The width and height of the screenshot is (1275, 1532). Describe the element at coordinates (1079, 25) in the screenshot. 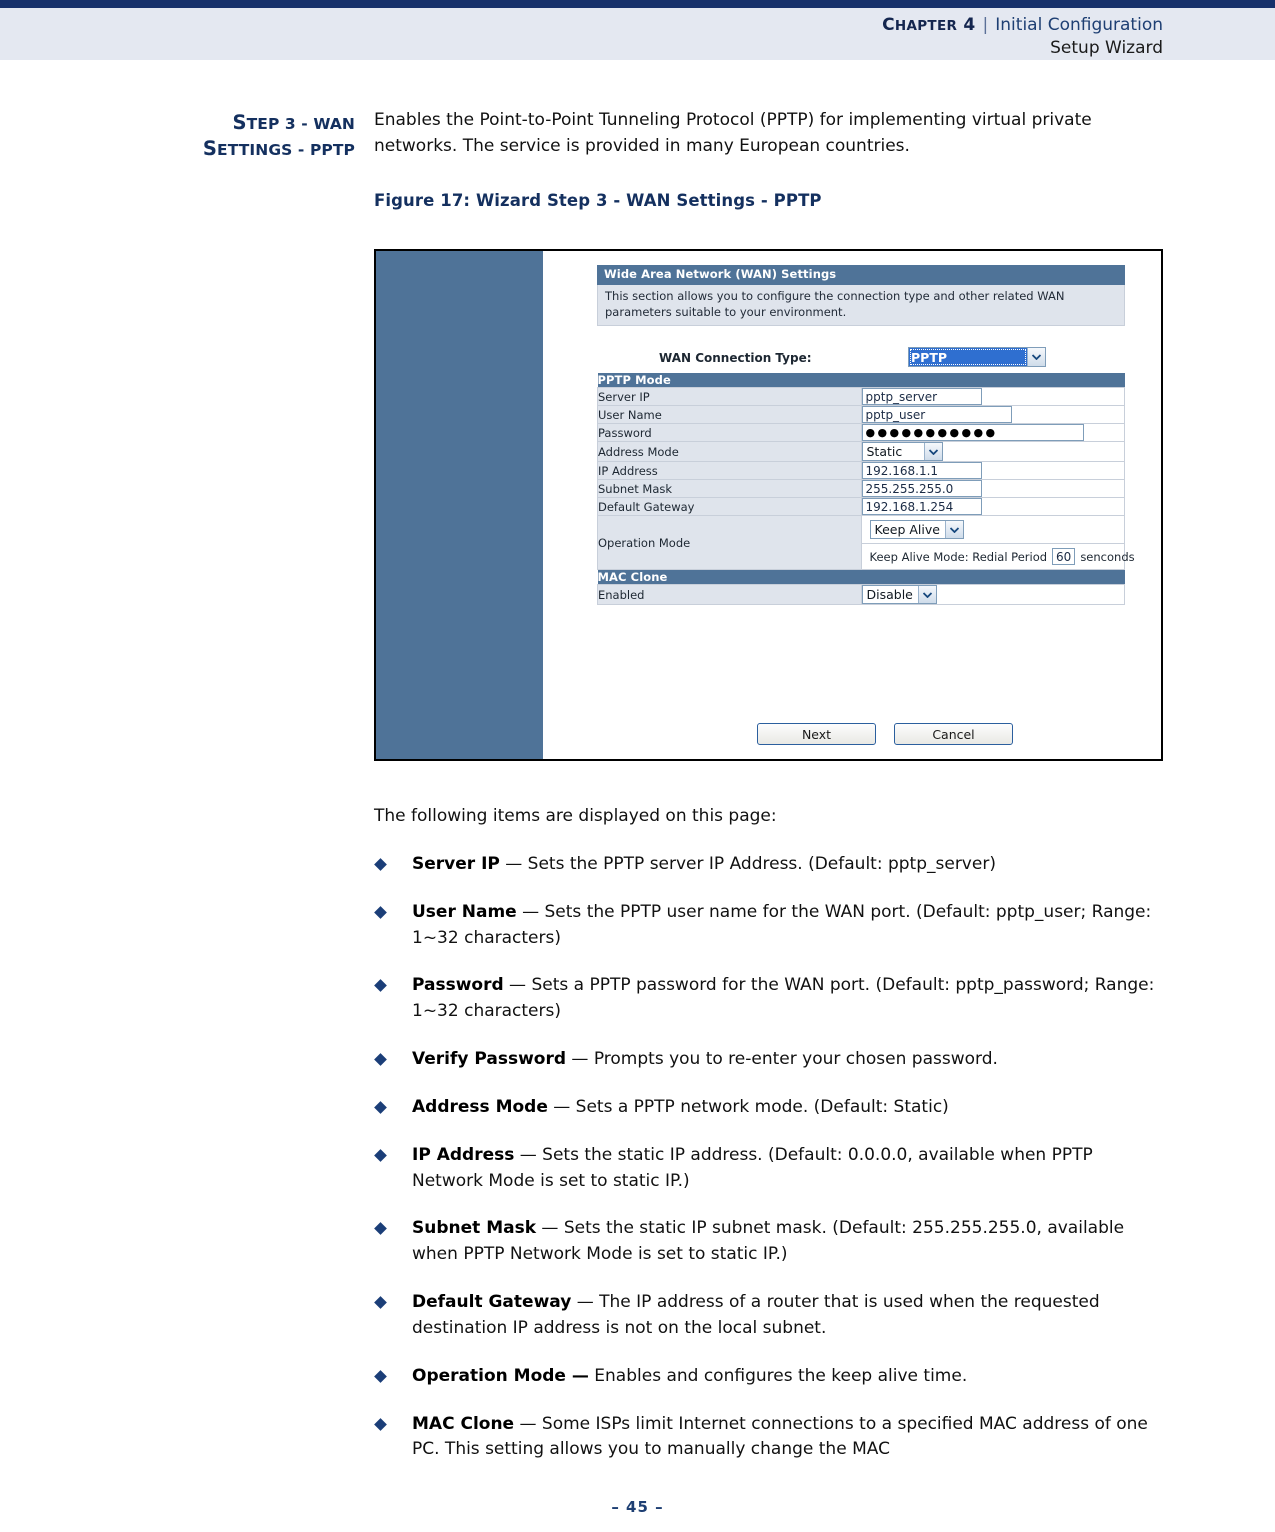

I see `header-section-title: Initial Configuration` at that location.